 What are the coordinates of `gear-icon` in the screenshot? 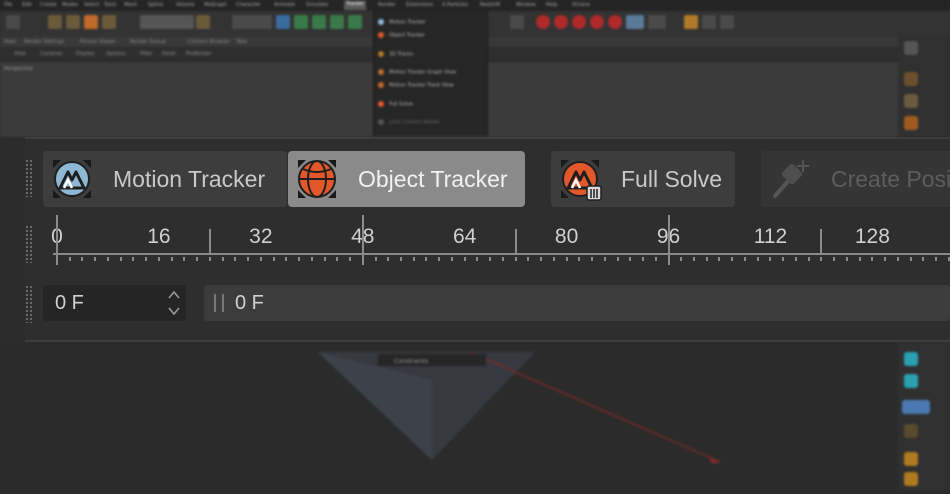 It's located at (911, 101).